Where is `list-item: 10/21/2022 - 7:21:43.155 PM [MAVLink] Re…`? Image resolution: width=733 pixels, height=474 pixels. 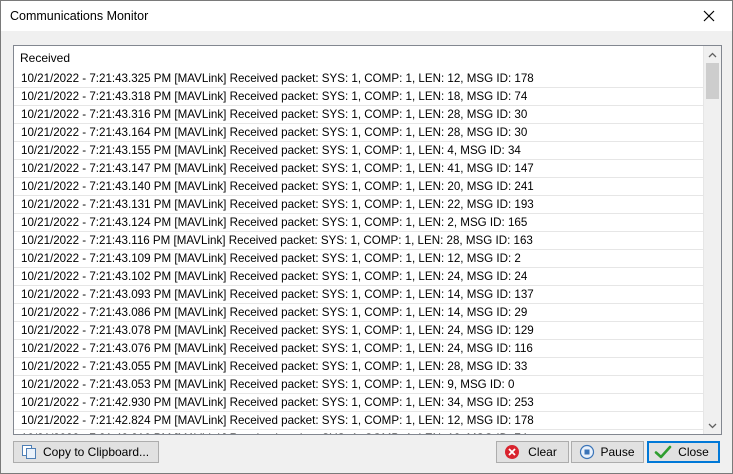 list-item: 10/21/2022 - 7:21:43.155 PM [MAVLink] Re… is located at coordinates (359, 151).